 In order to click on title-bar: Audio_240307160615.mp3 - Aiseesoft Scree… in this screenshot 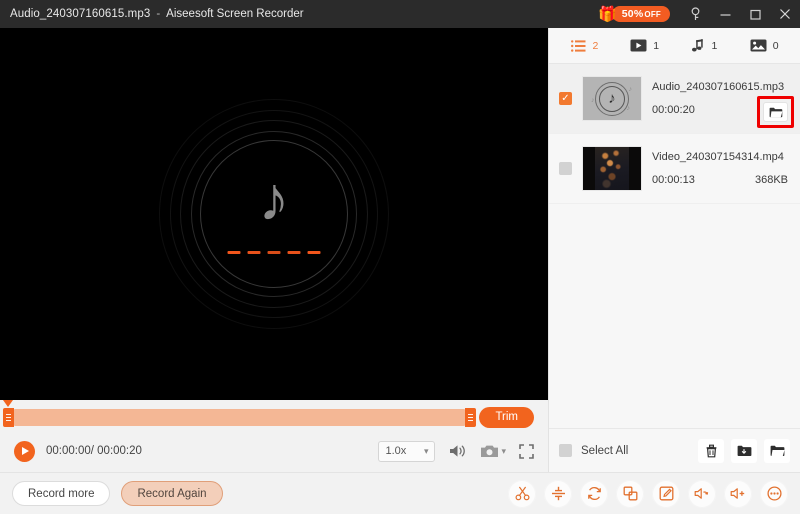, I will do `click(400, 14)`.